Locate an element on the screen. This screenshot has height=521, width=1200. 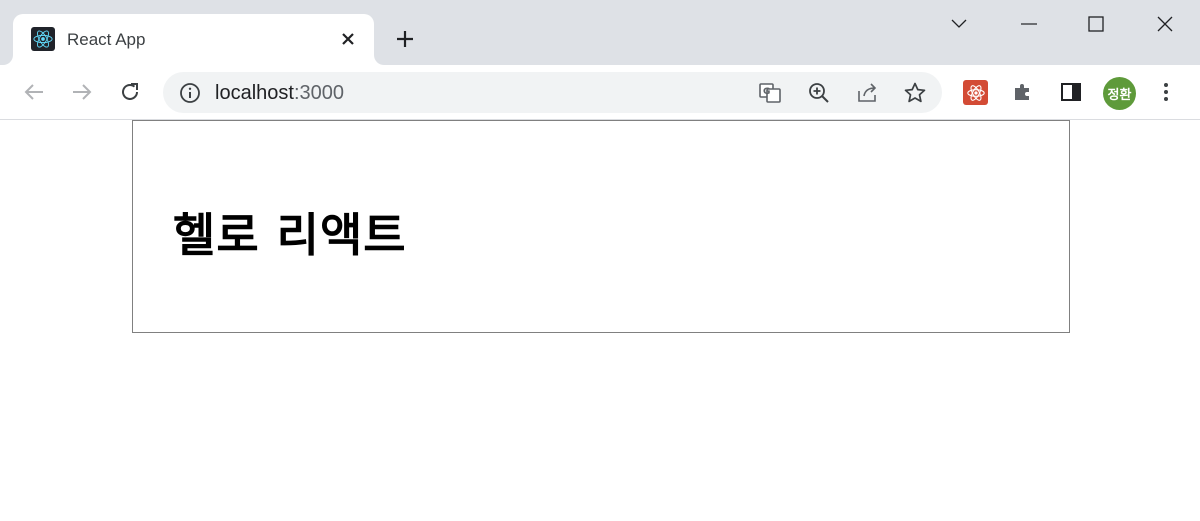
react-devtools-extension-icon is located at coordinates (975, 92).